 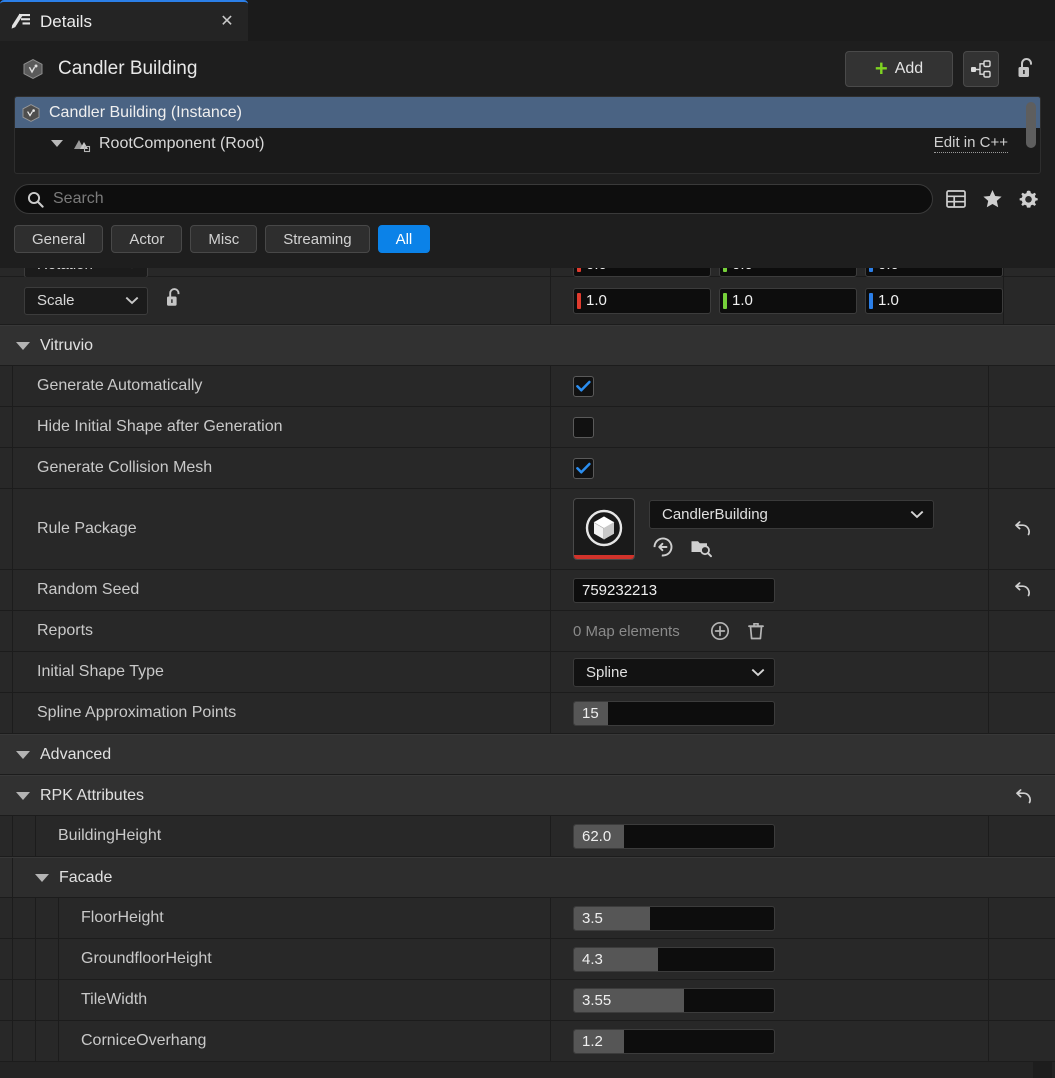 What do you see at coordinates (788, 272) in the screenshot?
I see `rotation-y-field: 0.0` at bounding box center [788, 272].